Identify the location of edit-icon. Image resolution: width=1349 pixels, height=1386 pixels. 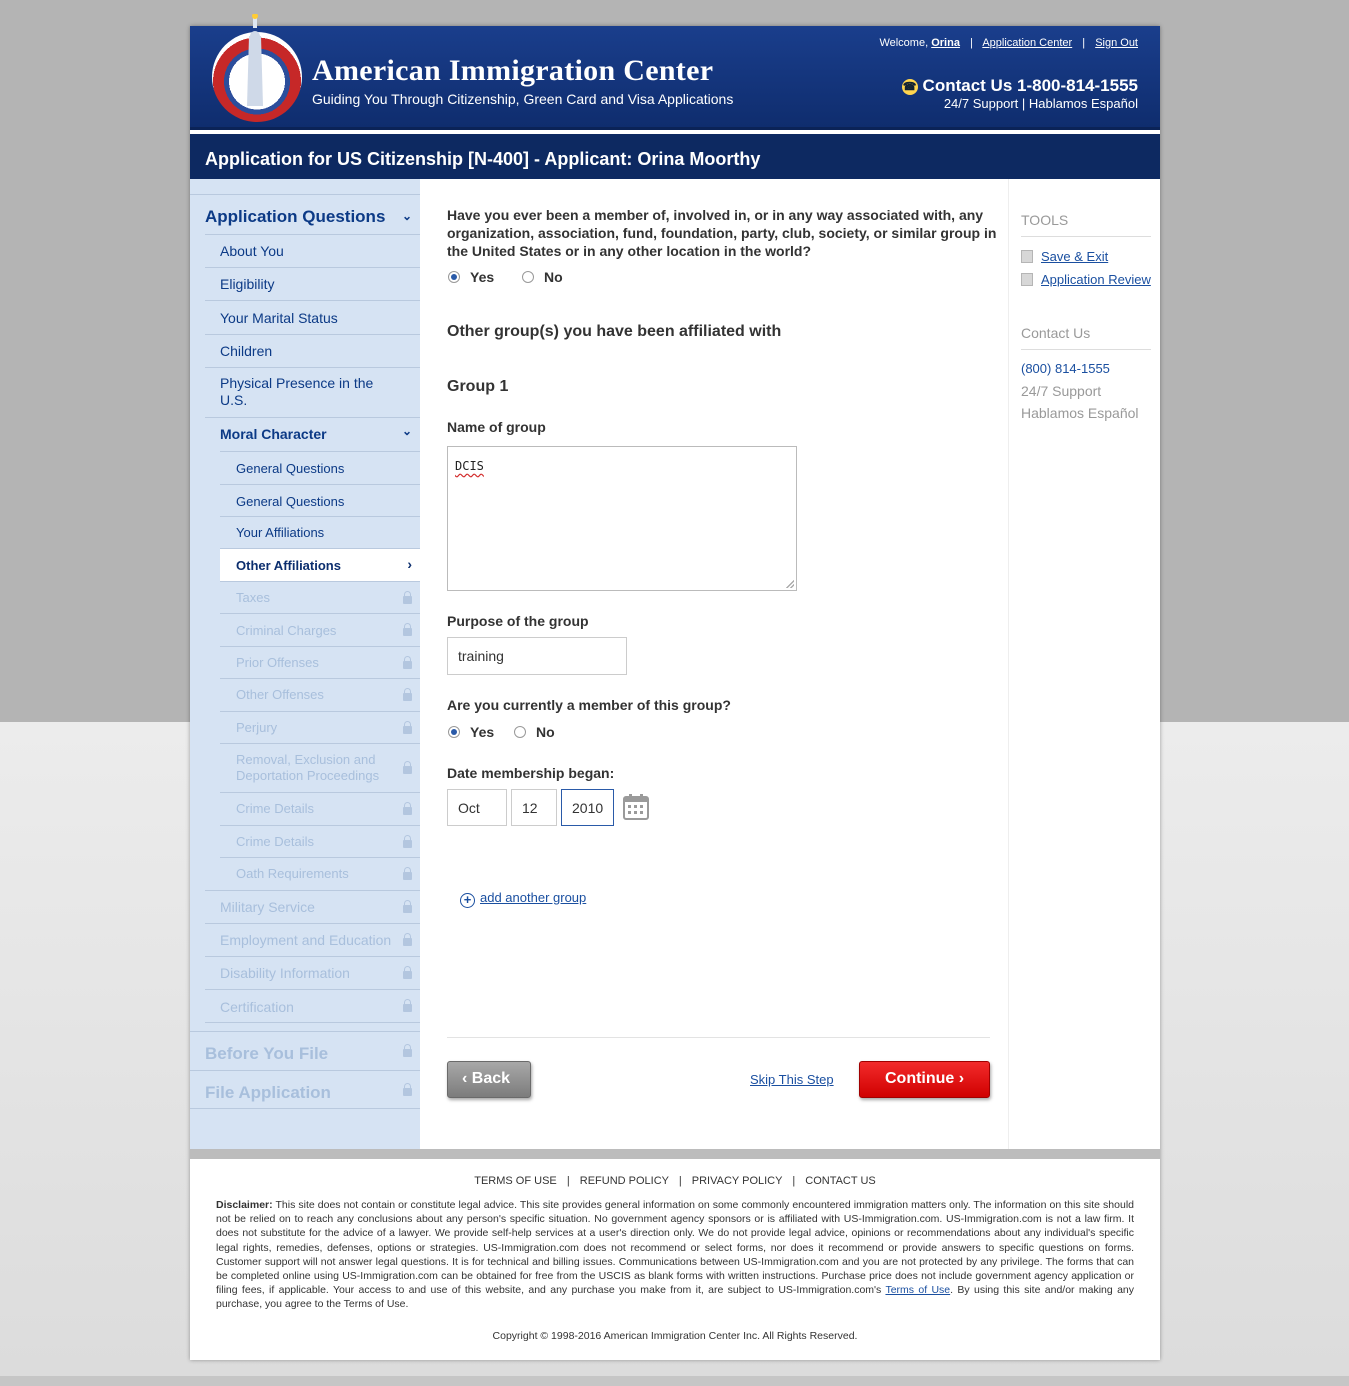
(1027, 279).